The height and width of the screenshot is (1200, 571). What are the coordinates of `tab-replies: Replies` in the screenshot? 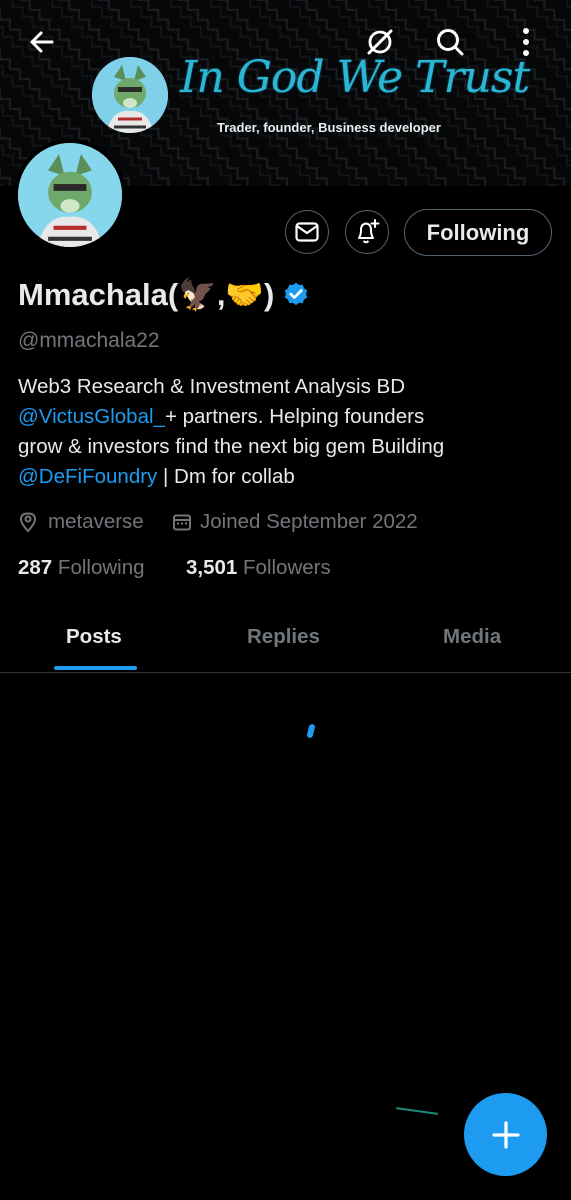 It's located at (283, 637).